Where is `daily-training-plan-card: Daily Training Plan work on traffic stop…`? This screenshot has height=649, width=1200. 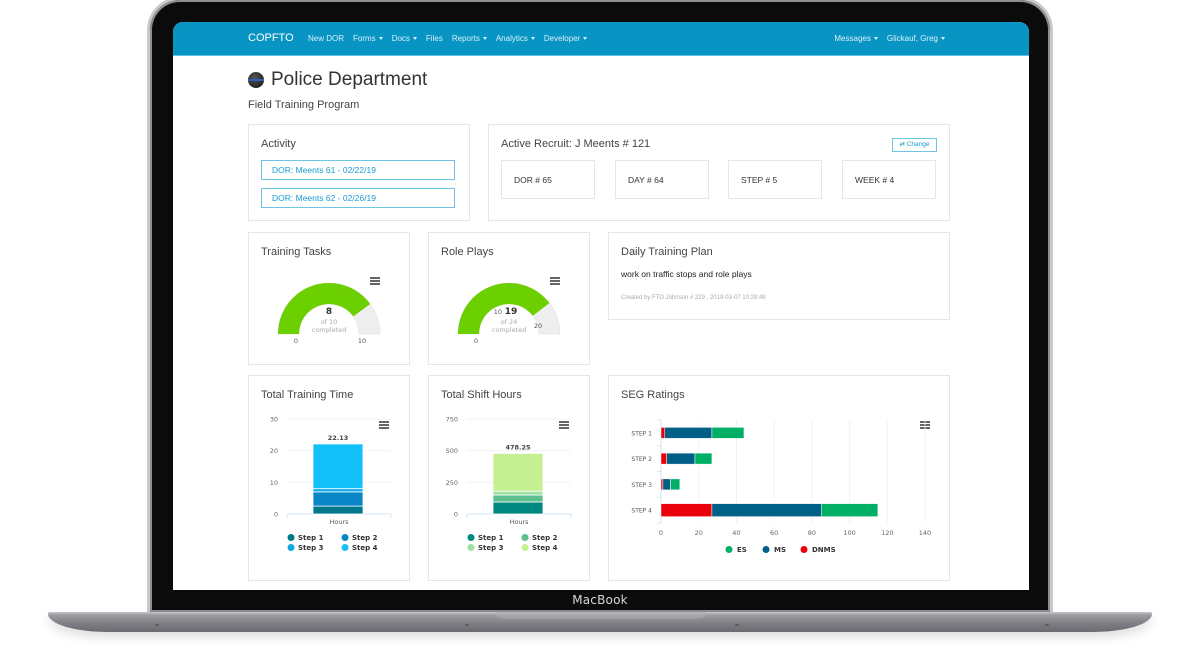
daily-training-plan-card: Daily Training Plan work on traffic stop… is located at coordinates (779, 276).